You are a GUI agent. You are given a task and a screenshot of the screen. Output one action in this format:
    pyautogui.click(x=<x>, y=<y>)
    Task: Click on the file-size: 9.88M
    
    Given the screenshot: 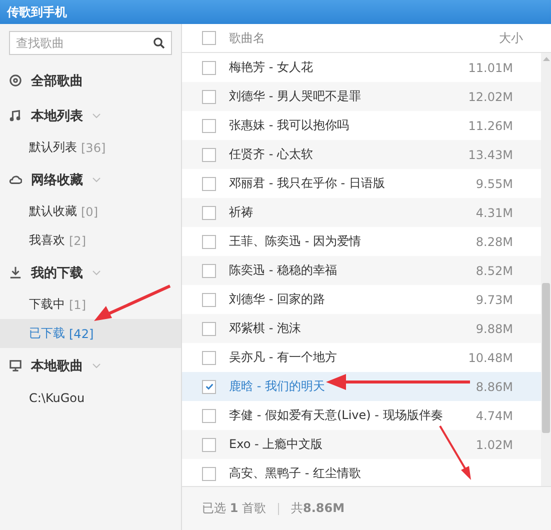 What is the action you would take?
    pyautogui.click(x=494, y=329)
    